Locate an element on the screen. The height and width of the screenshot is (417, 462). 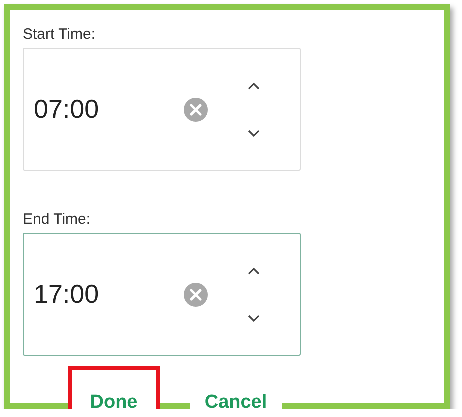
field-label: End Time: is located at coordinates (57, 220).